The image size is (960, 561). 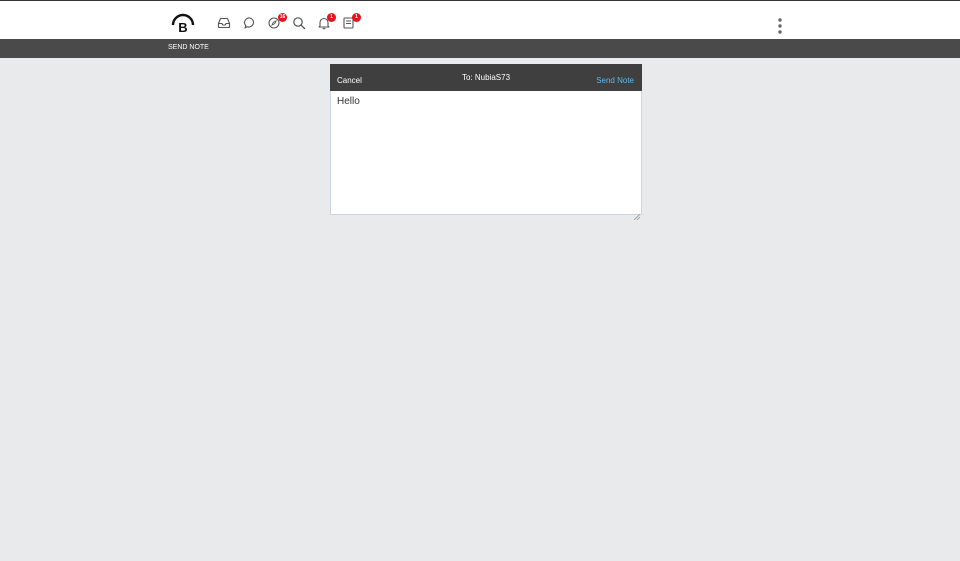 I want to click on bell-icon: 1, so click(x=326, y=22).